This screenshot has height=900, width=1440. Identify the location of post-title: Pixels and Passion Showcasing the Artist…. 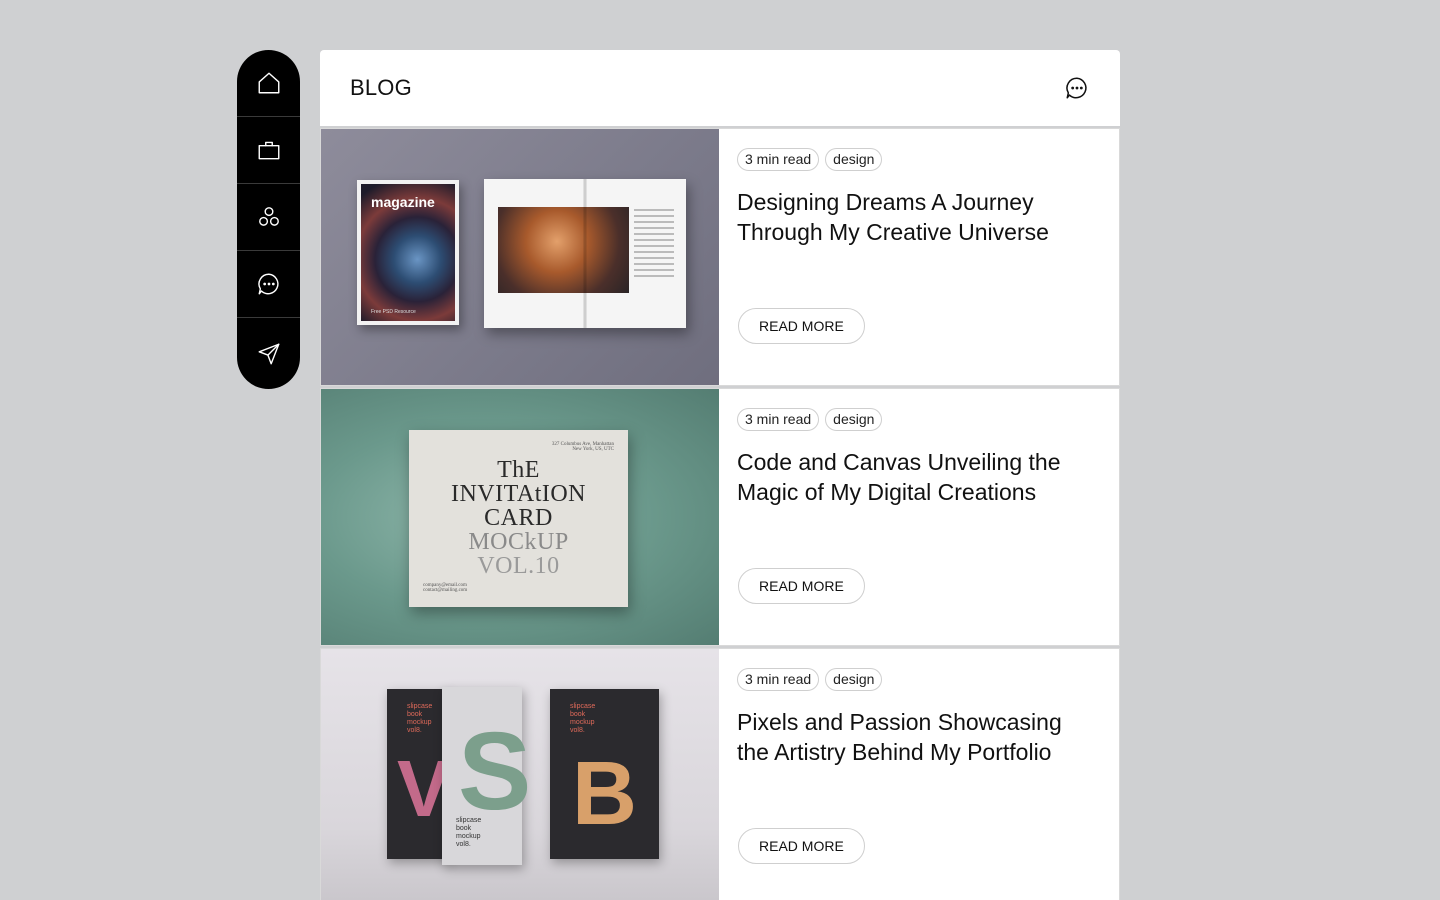
(917, 737).